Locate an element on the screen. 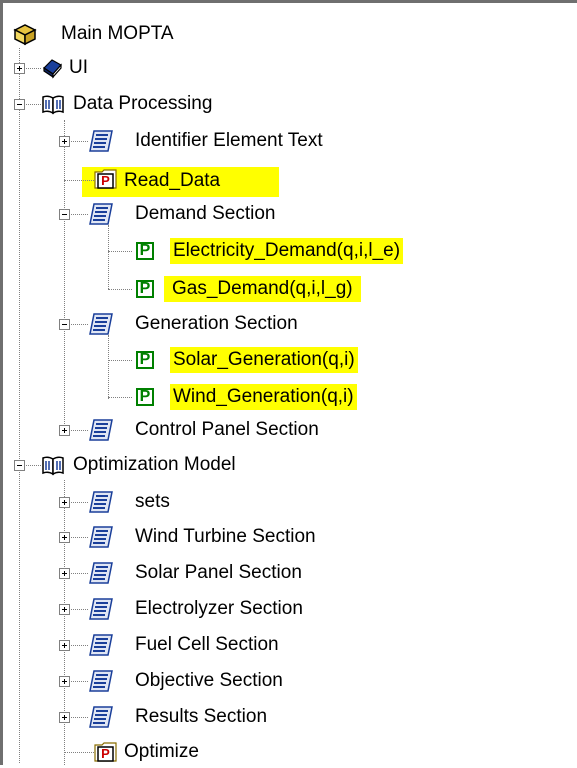 The width and height of the screenshot is (577, 768). tree-node-label-solar-generation: Solar_Generation(q,i) is located at coordinates (264, 360).